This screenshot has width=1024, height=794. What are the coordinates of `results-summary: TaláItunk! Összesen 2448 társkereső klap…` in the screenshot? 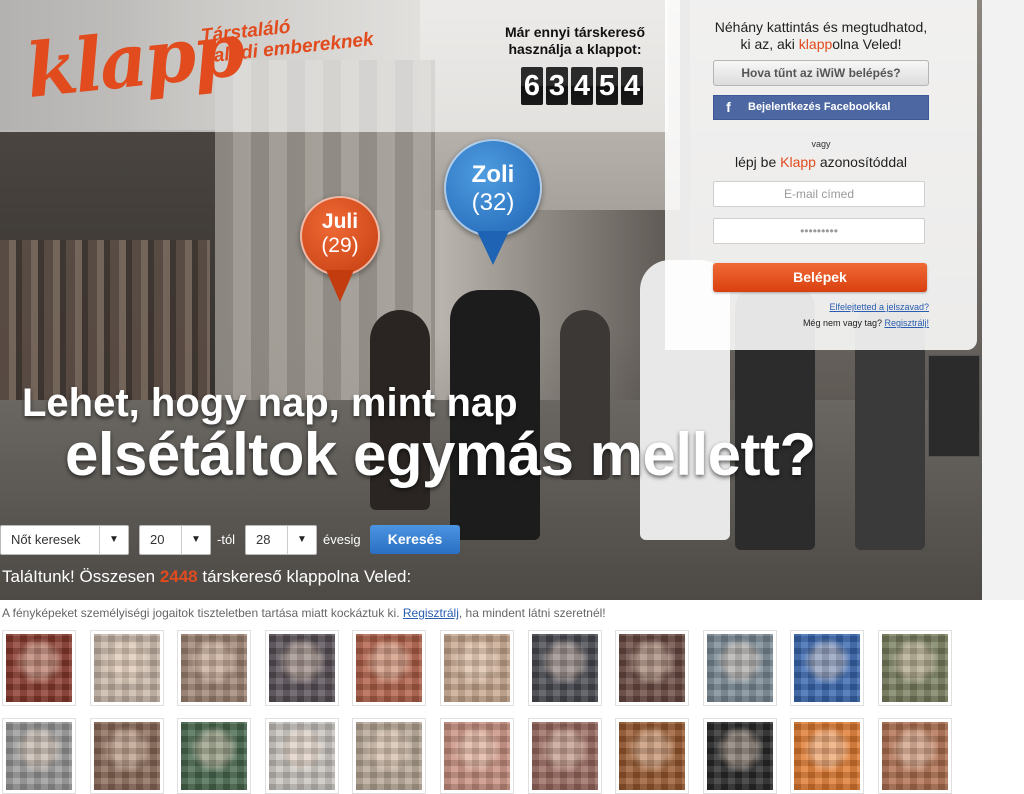 It's located at (206, 577).